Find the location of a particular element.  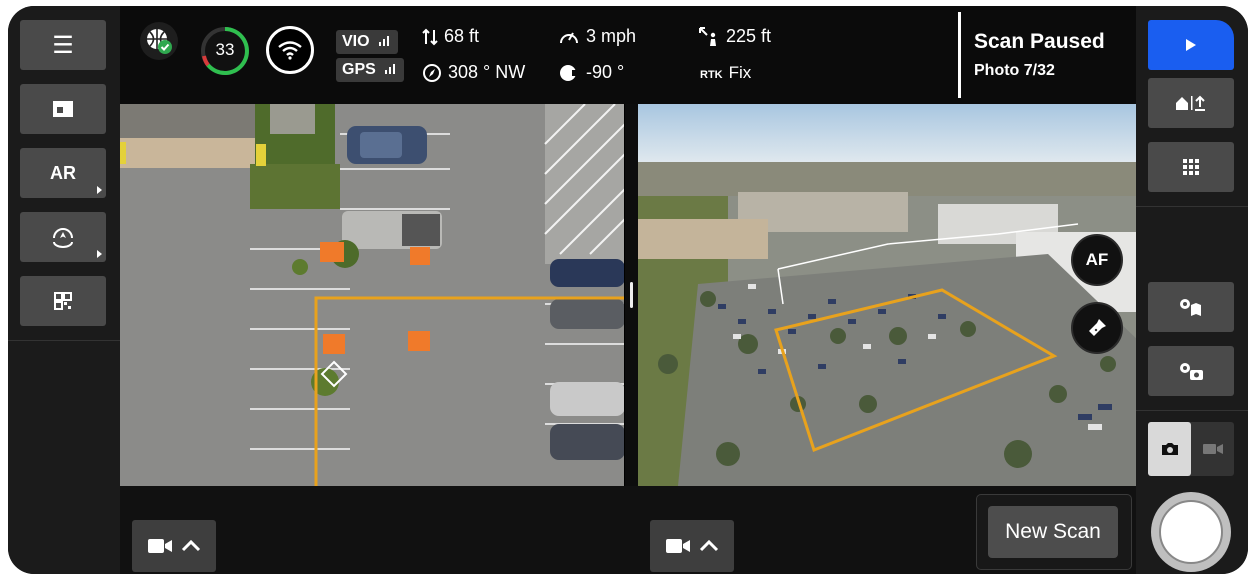

capture-mode-toggle is located at coordinates (1191, 449).